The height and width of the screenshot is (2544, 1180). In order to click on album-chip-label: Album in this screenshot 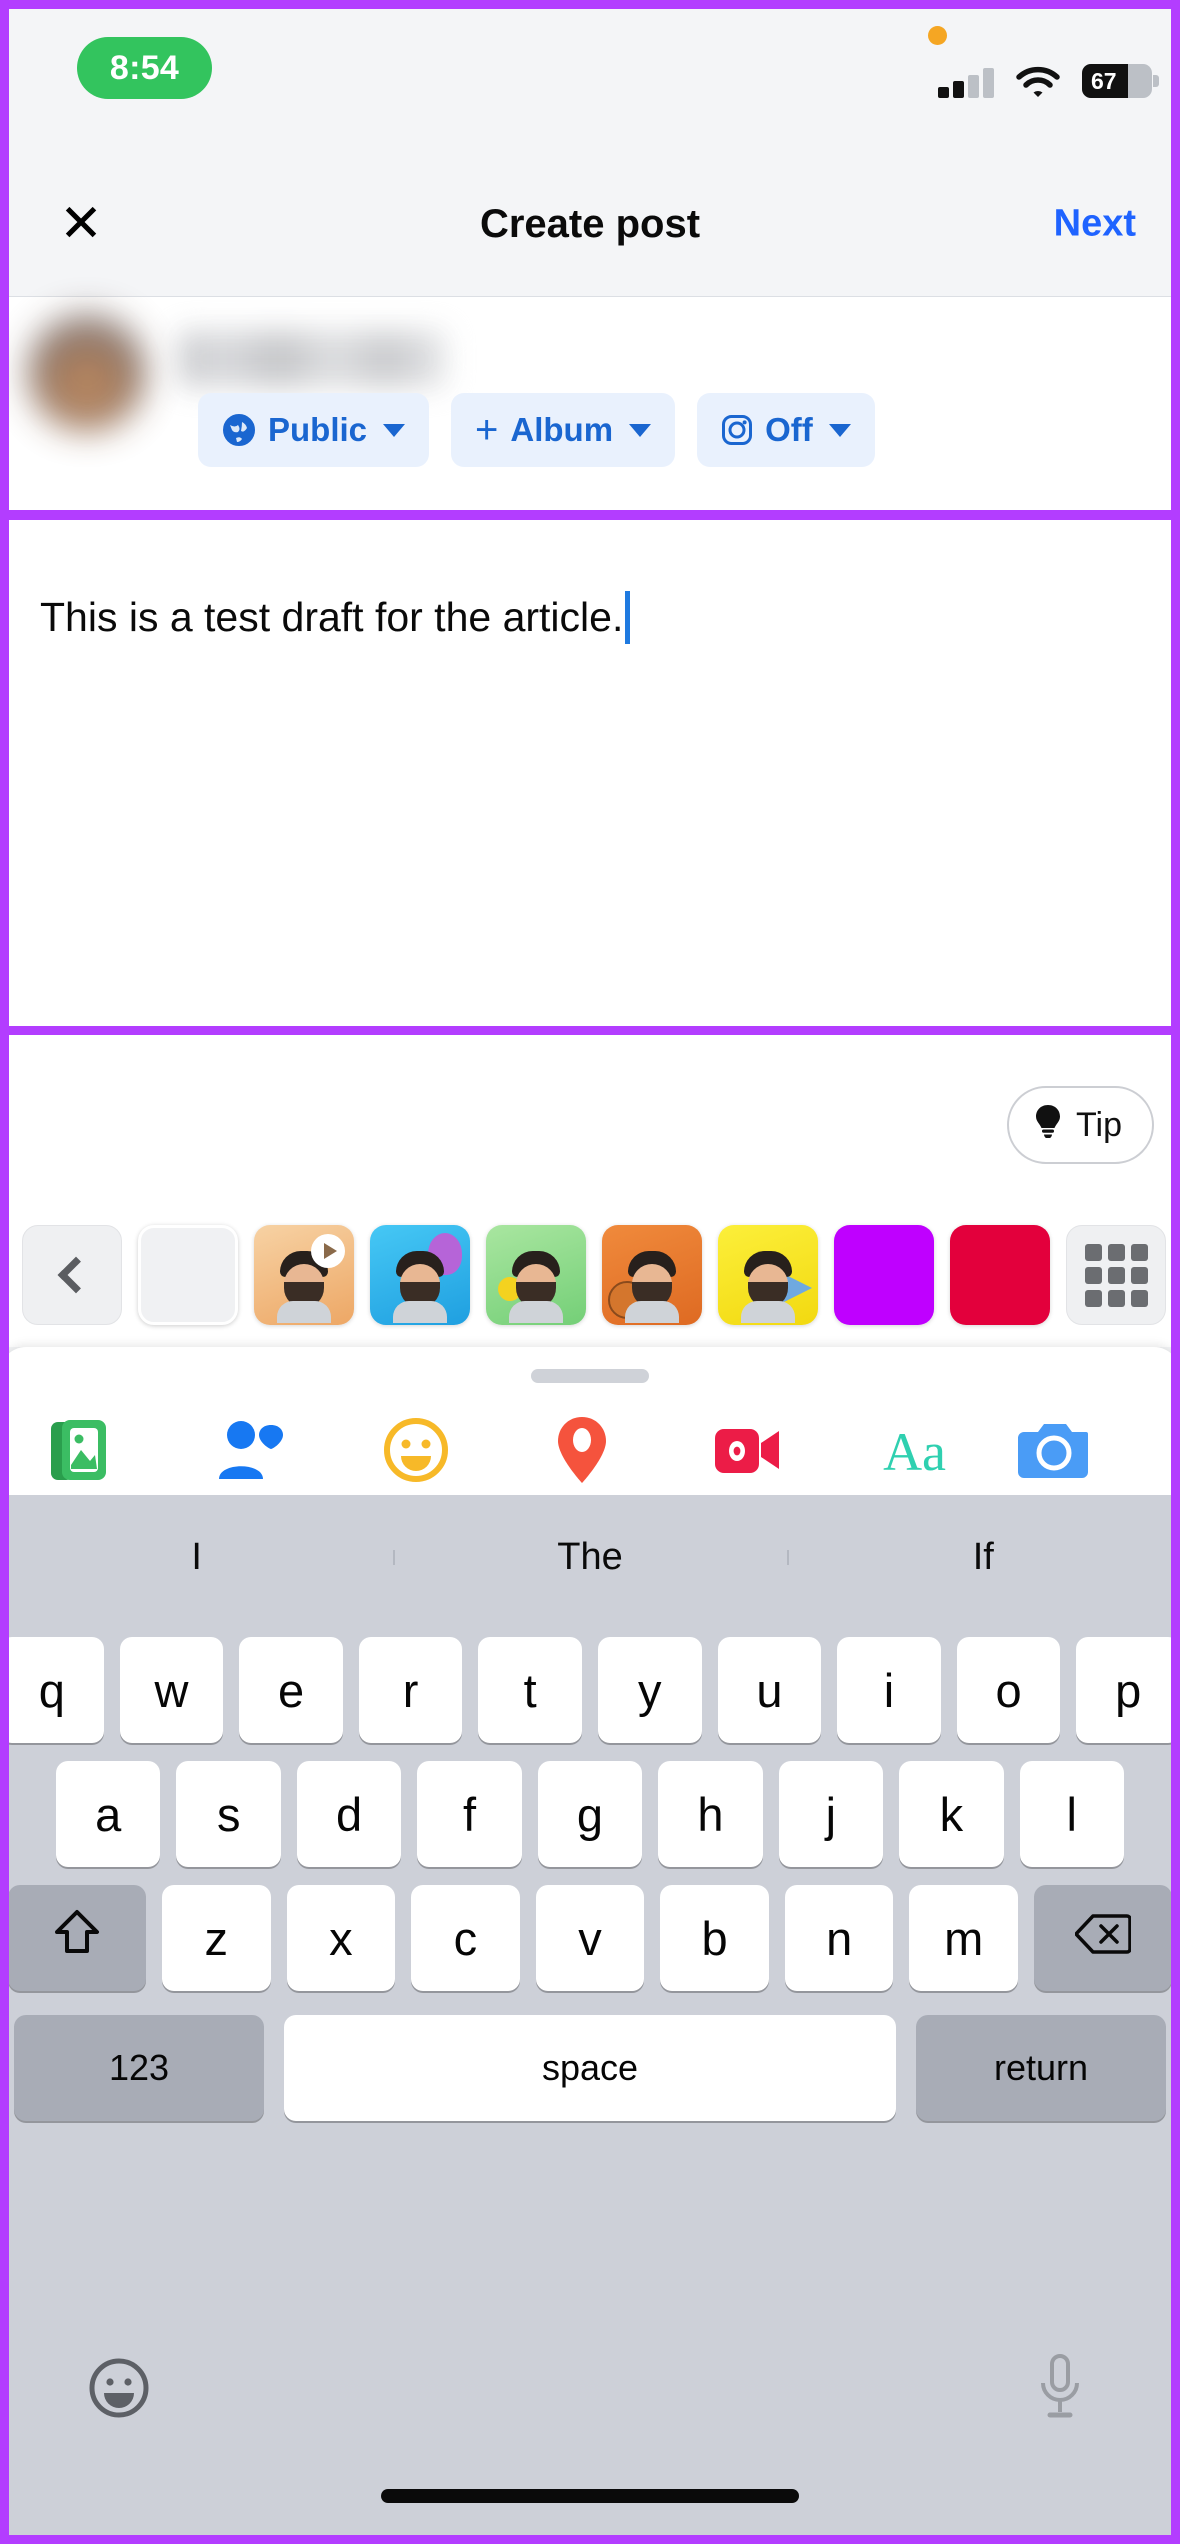, I will do `click(562, 429)`.